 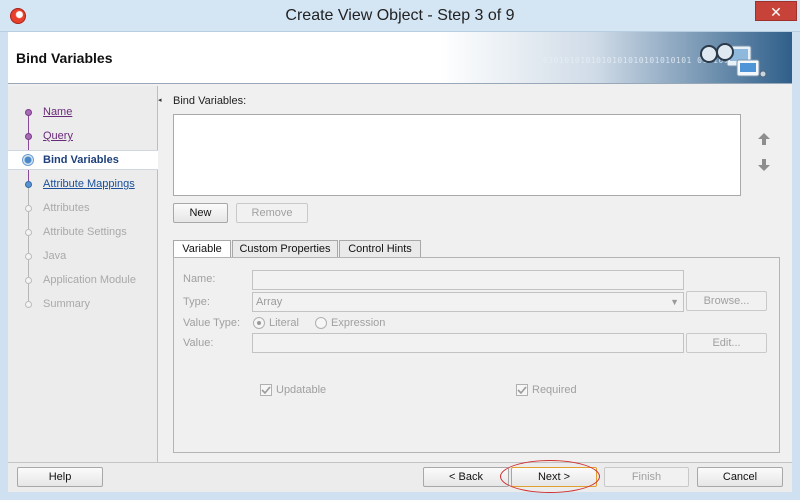 I want to click on nav-step-application-module: Application Module, so click(x=83, y=281).